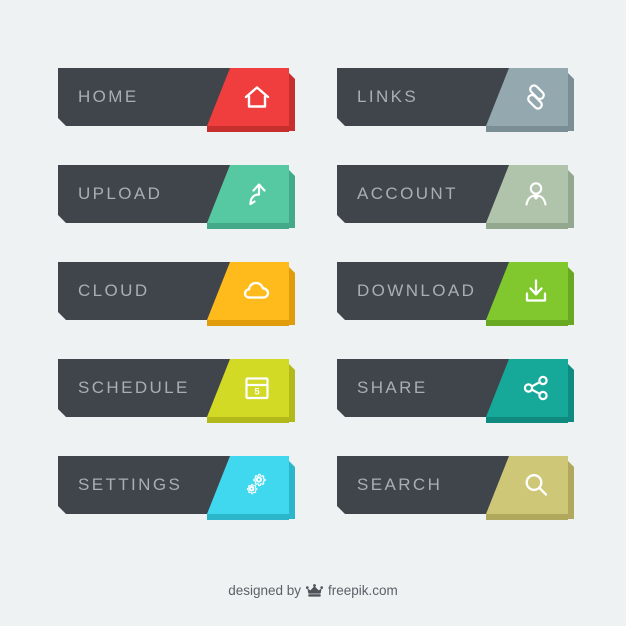 Image resolution: width=626 pixels, height=626 pixels. Describe the element at coordinates (257, 485) in the screenshot. I see `gears-icon` at that location.